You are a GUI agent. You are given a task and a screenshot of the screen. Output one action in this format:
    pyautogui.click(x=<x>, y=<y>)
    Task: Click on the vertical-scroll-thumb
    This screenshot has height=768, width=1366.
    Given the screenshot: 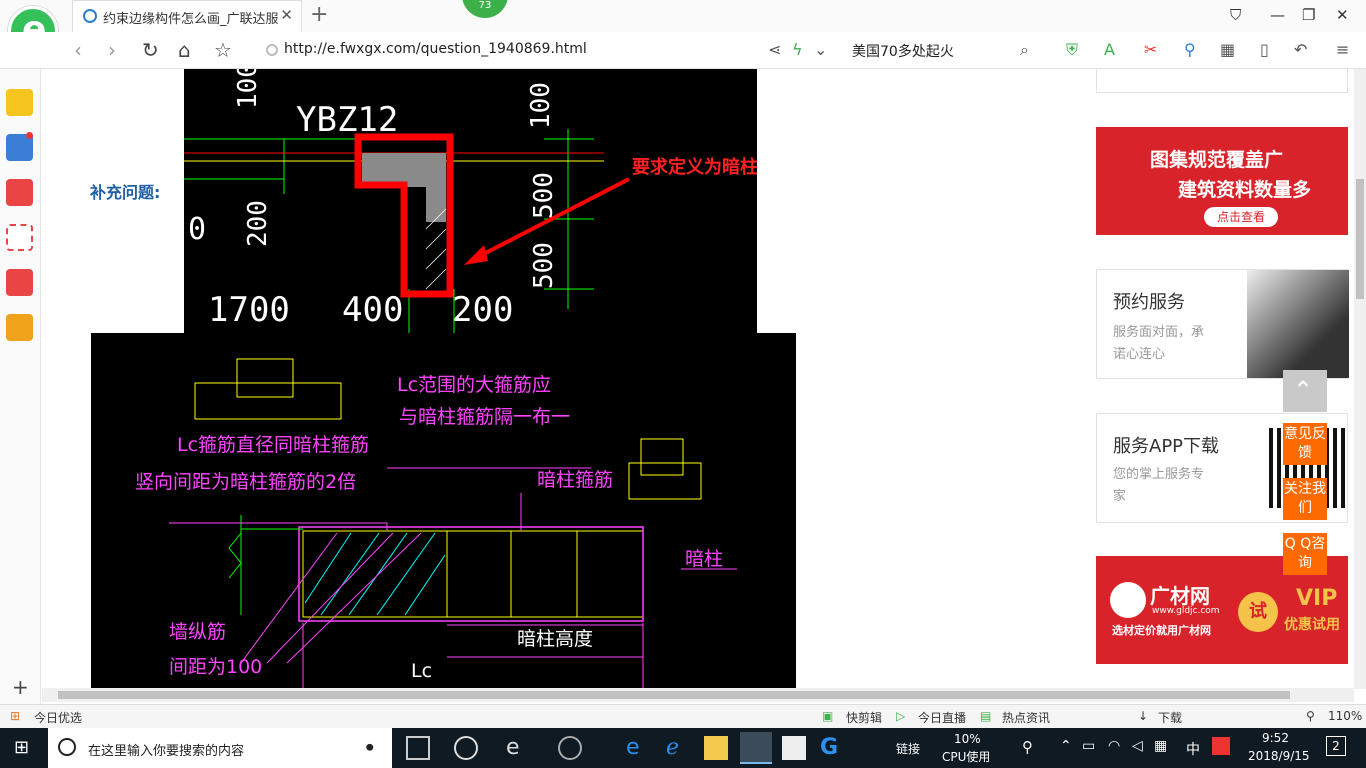 What is the action you would take?
    pyautogui.click(x=1360, y=239)
    